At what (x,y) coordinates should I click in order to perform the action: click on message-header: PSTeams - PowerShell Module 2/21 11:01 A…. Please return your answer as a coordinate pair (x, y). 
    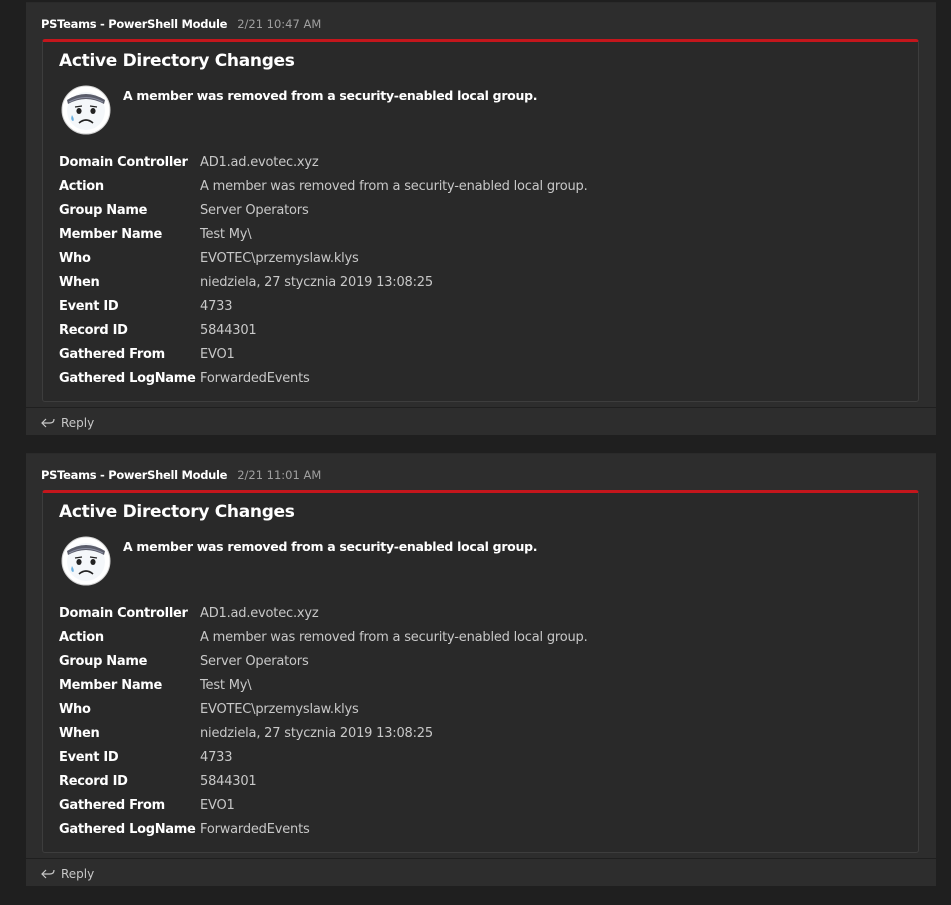
    Looking at the image, I should click on (181, 475).